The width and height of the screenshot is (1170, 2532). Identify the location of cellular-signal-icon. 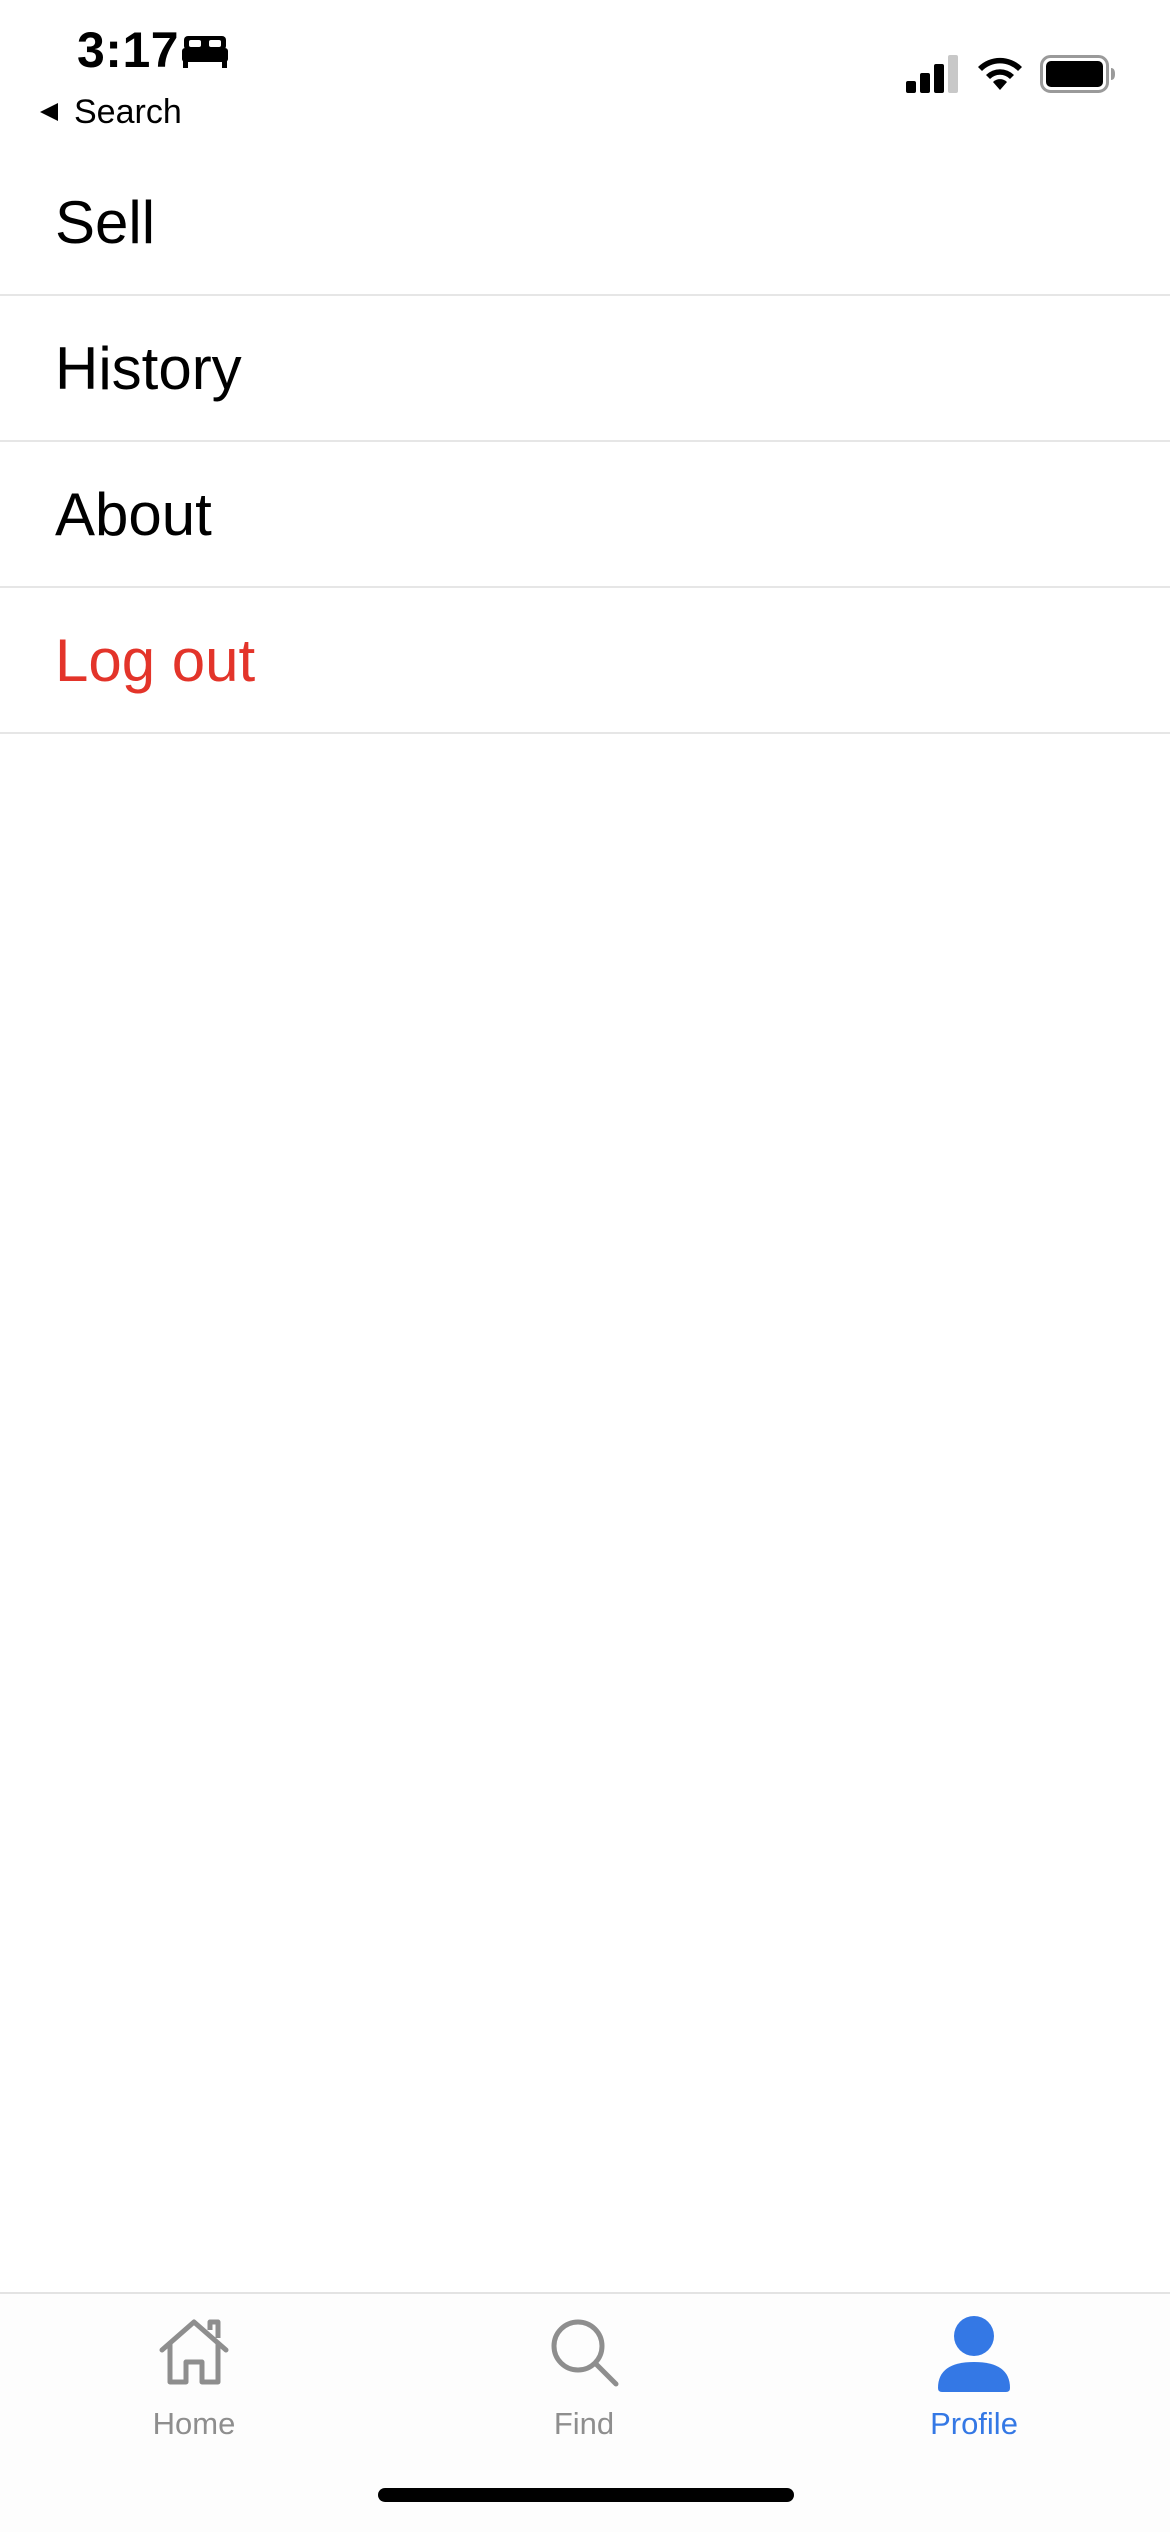
(932, 74).